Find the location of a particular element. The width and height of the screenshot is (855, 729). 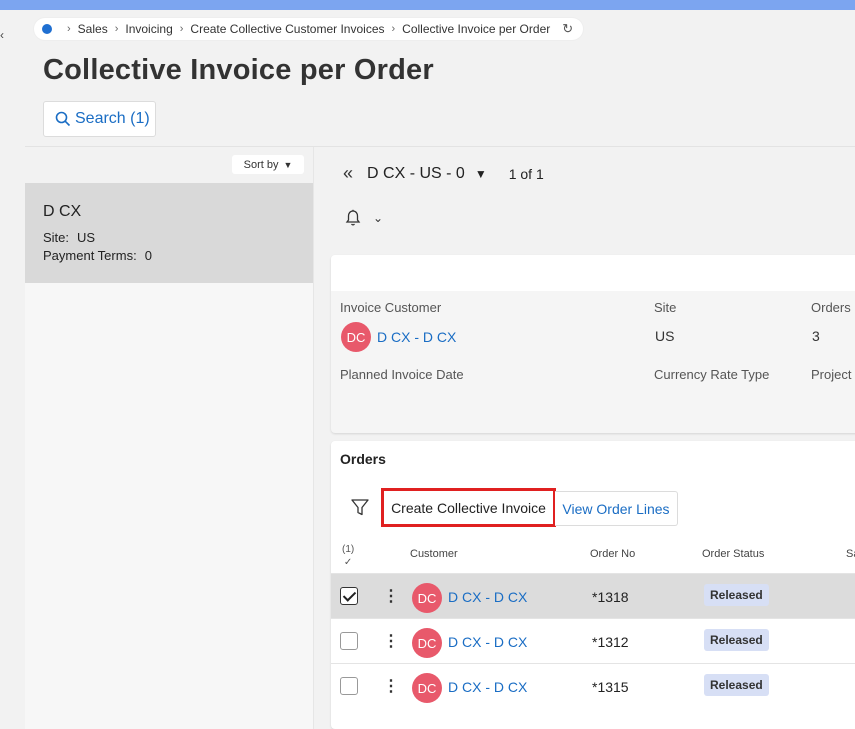

record-navigator: « D CX - US - 0 ▼ 1 of 1 is located at coordinates (443, 173).